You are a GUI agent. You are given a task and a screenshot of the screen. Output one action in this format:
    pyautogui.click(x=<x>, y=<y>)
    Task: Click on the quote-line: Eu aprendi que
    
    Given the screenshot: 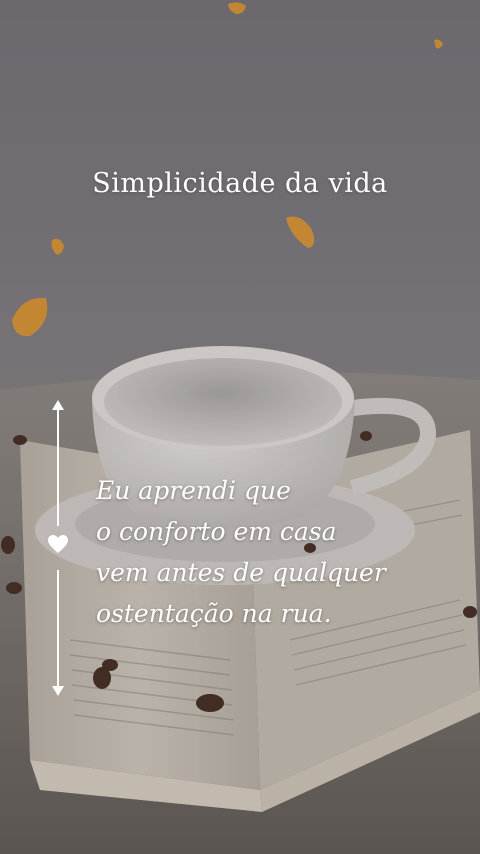 What is the action you would take?
    pyautogui.click(x=193, y=490)
    